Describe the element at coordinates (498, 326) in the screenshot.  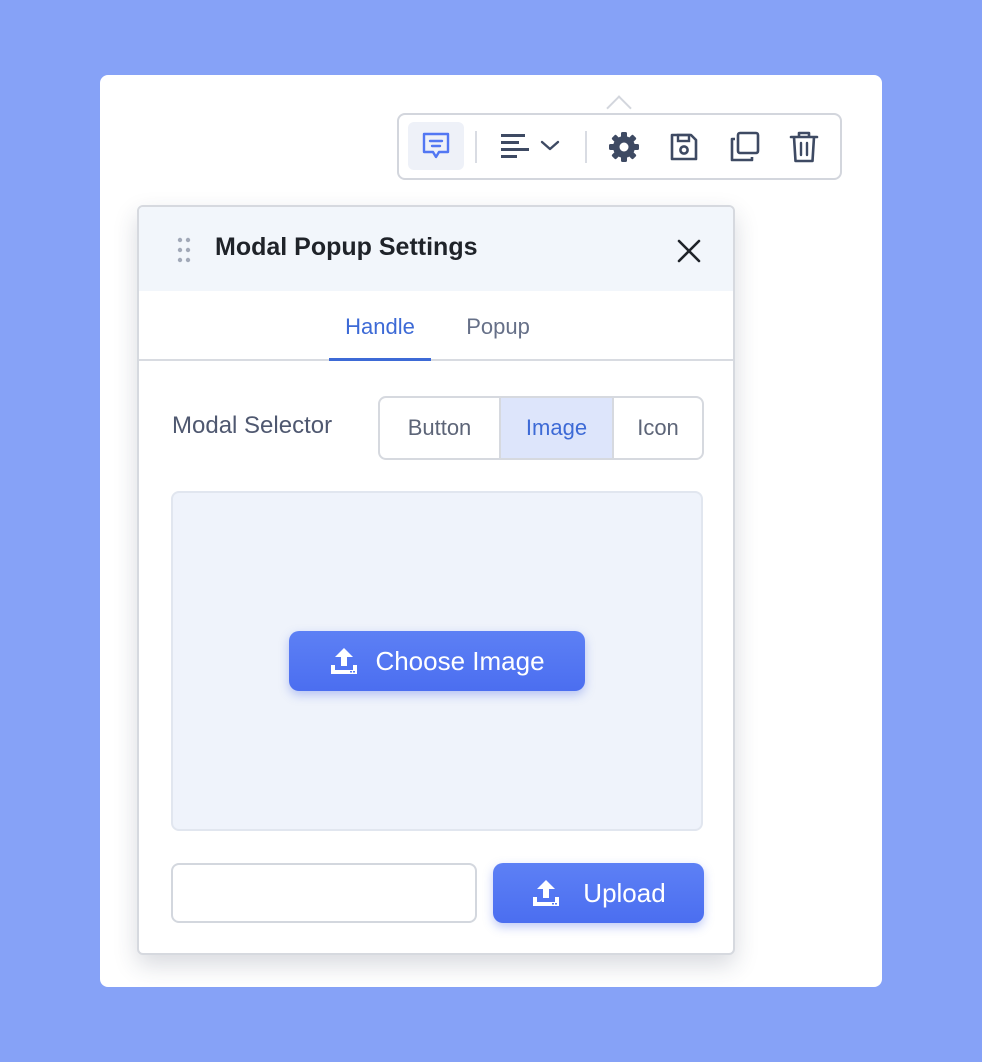
I see `tab-popup: Popup` at that location.